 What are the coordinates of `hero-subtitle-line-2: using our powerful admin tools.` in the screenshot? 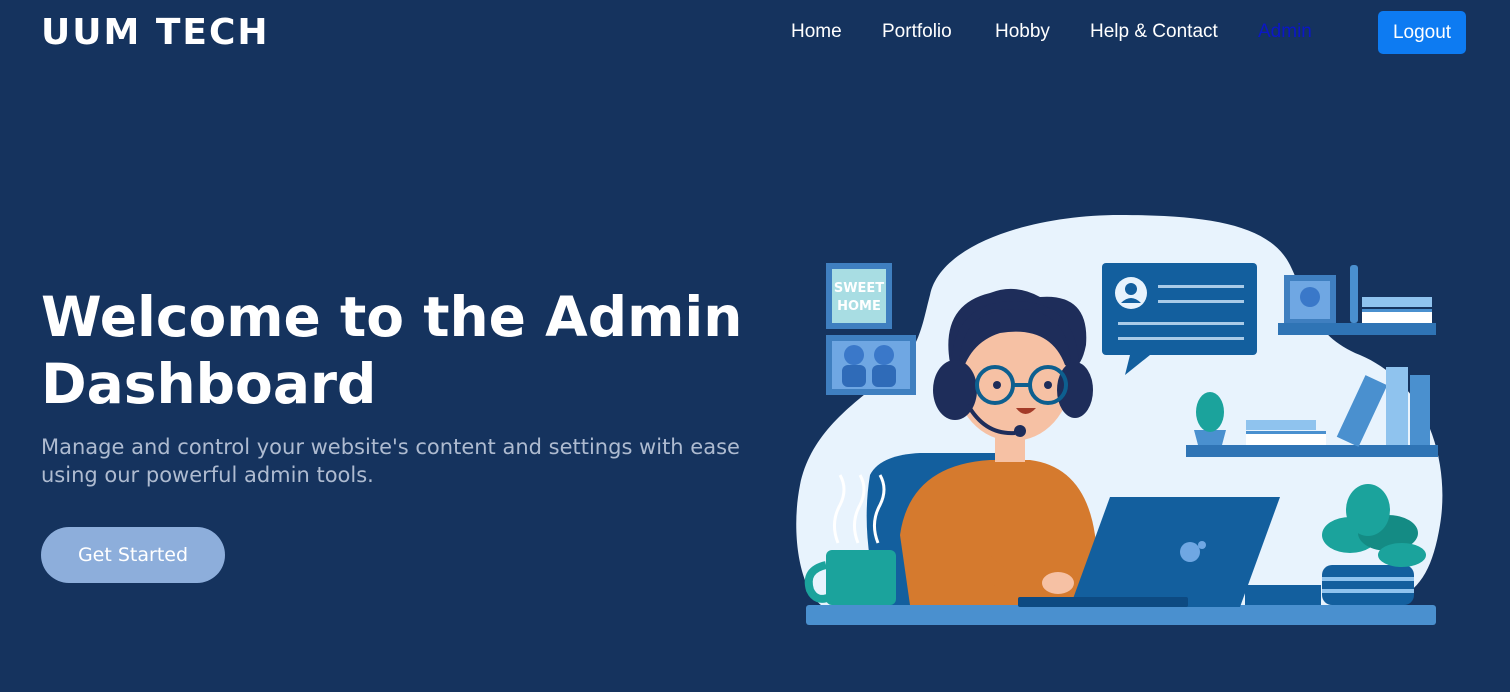 It's located at (207, 475).